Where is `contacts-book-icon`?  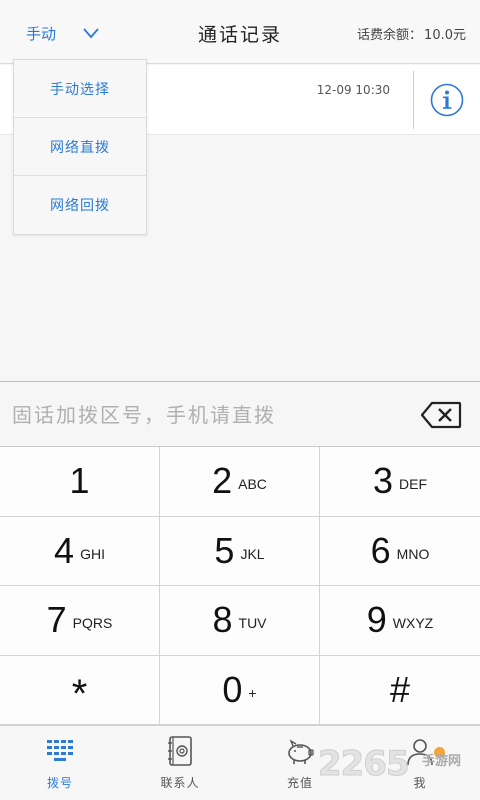 contacts-book-icon is located at coordinates (180, 751).